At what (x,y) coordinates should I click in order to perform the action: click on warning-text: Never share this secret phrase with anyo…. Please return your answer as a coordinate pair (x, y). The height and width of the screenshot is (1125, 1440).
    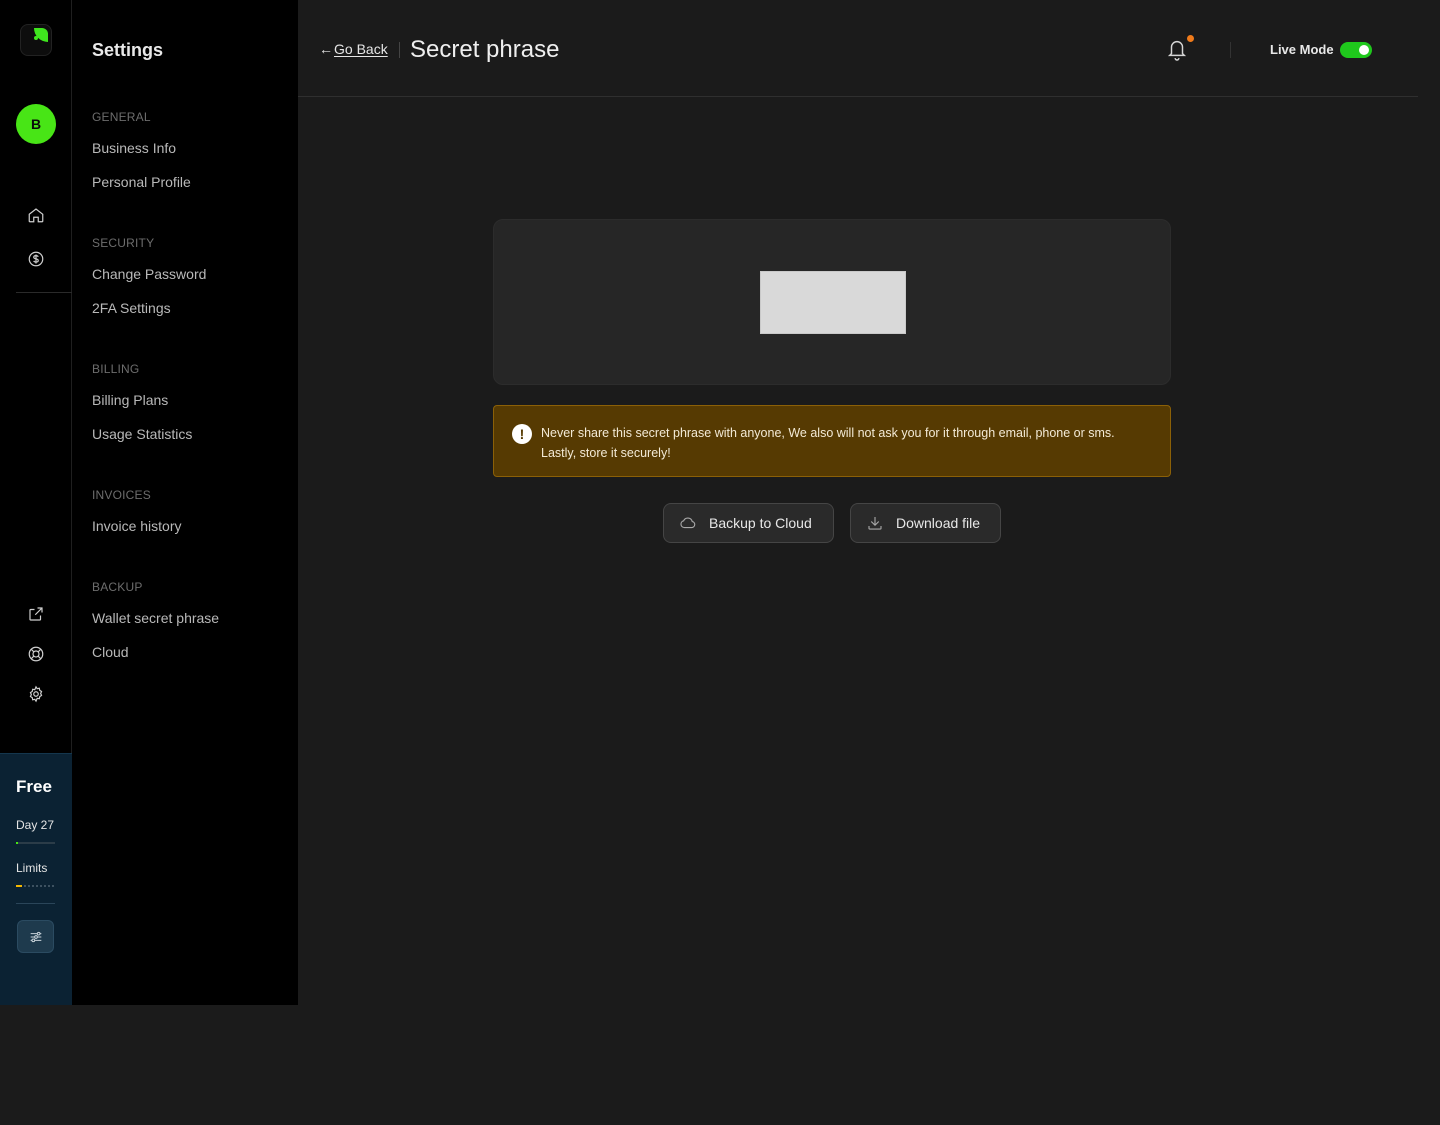
    Looking at the image, I should click on (828, 443).